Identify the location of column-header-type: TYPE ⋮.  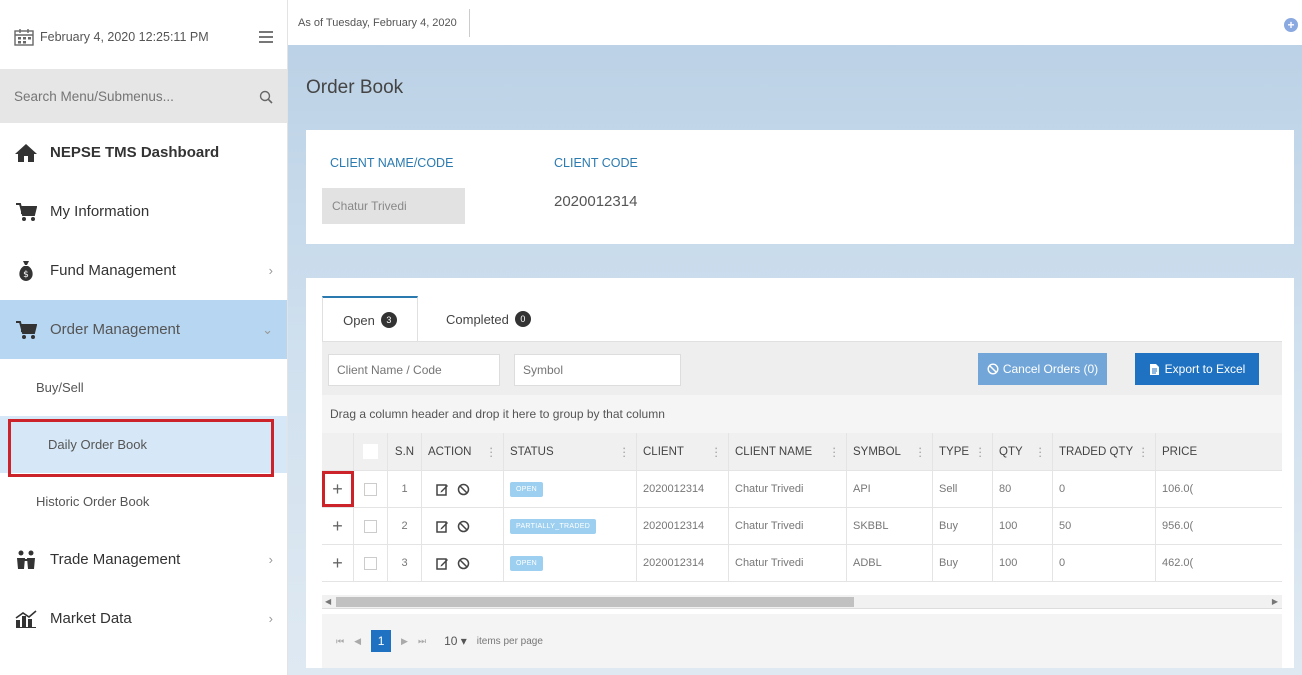
(963, 451).